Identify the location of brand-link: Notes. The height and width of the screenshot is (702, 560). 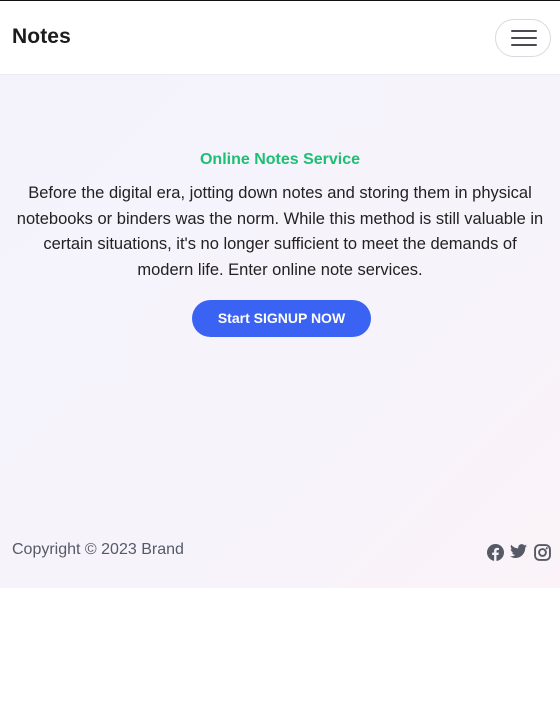
(41, 37).